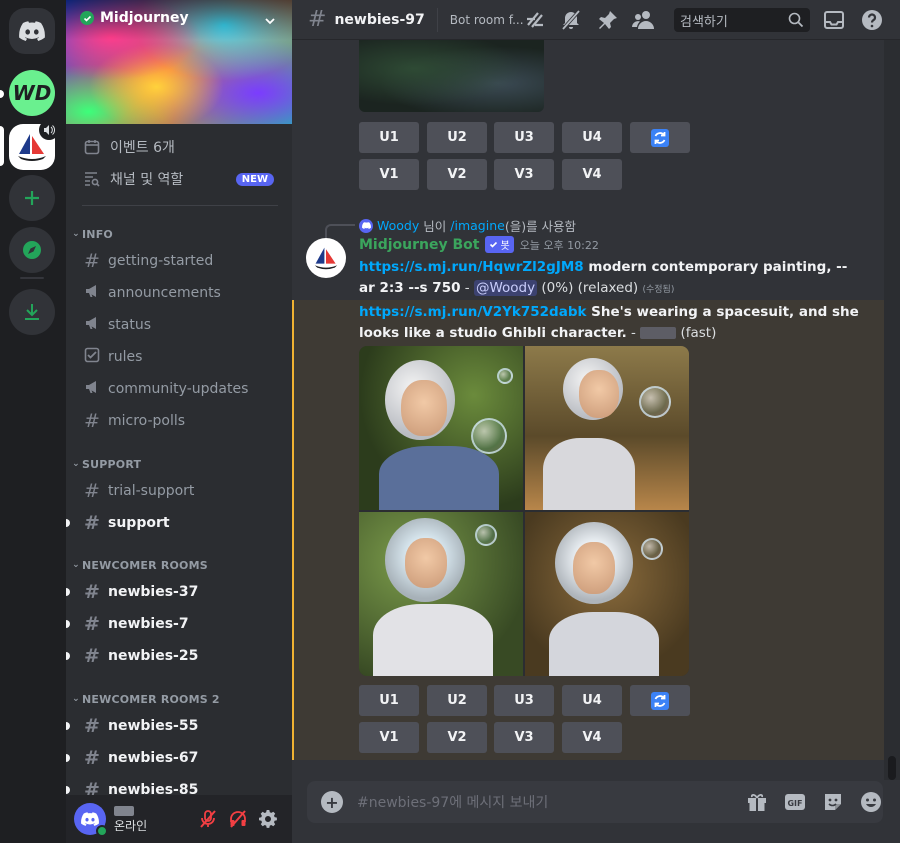 This screenshot has height=843, width=900. I want to click on events-label: 이벤트 6개, so click(142, 148).